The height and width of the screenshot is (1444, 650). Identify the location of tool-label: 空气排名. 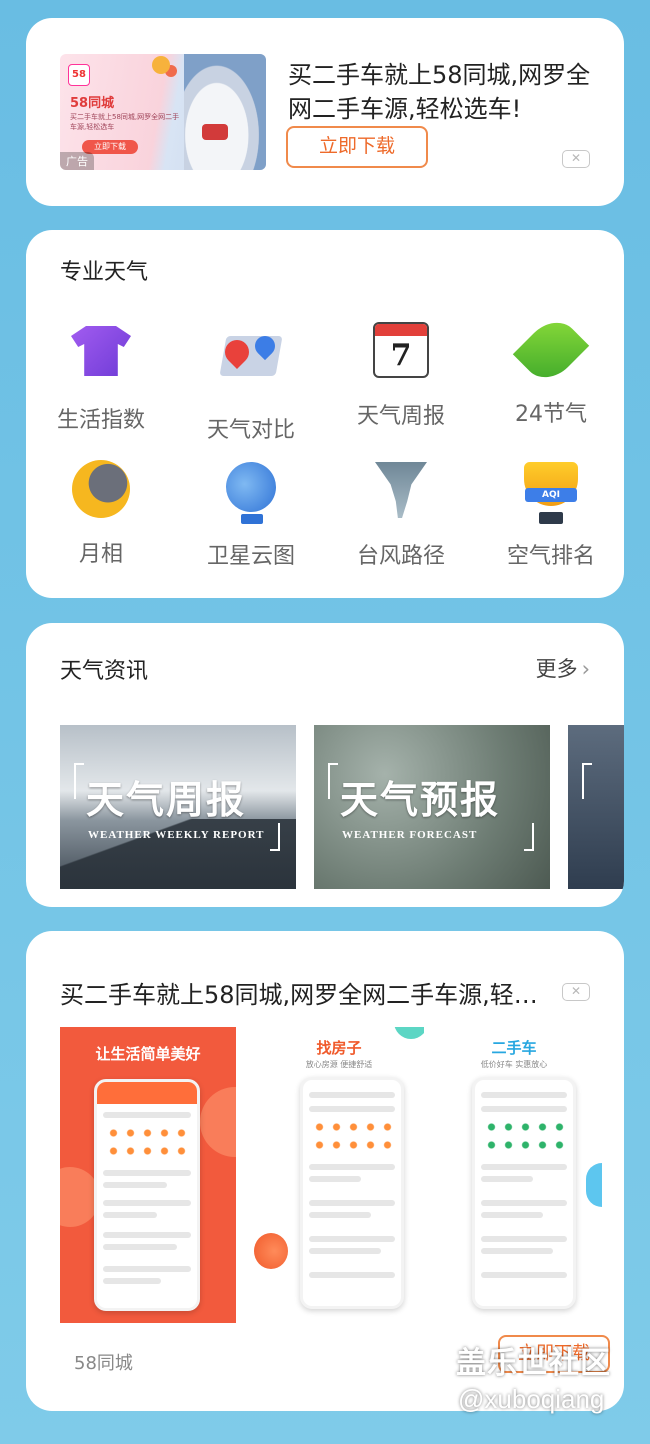
(550, 556).